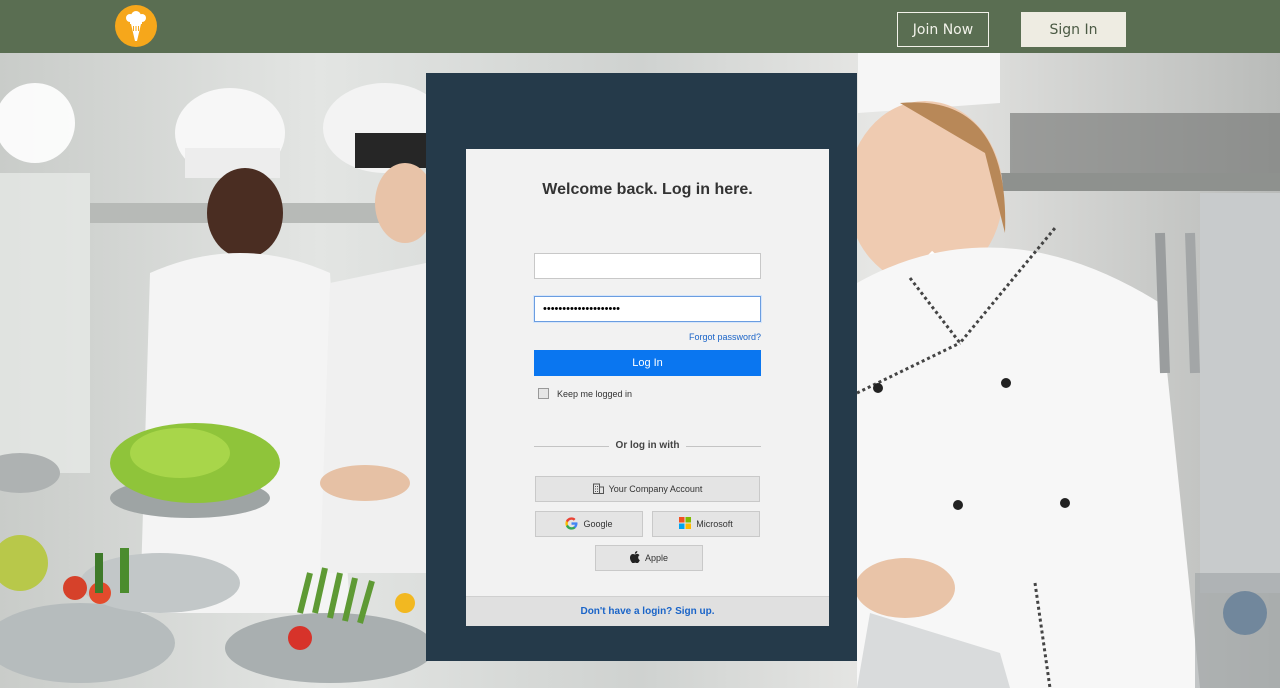 The width and height of the screenshot is (1280, 688). Describe the element at coordinates (725, 337) in the screenshot. I see `forgot-password-link: Forgot password?` at that location.